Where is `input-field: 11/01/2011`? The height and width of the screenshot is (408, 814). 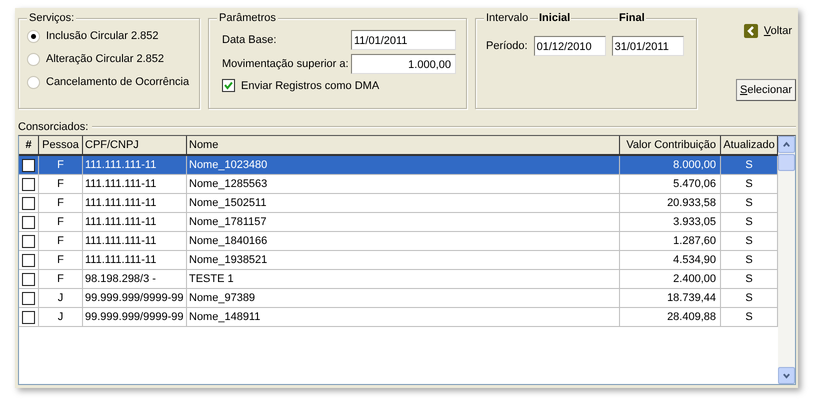
input-field: 11/01/2011 is located at coordinates (403, 40).